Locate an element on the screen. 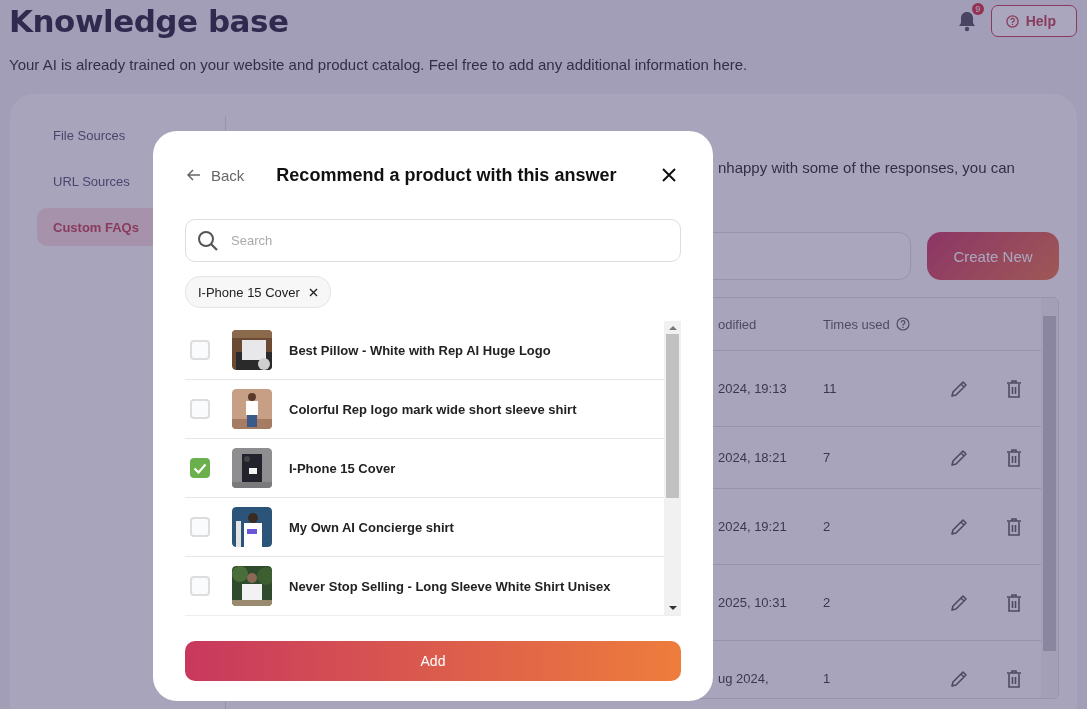  product-name: Never Stop Selling - Long Sleeve White Shirt Unisex is located at coordinates (450, 586).